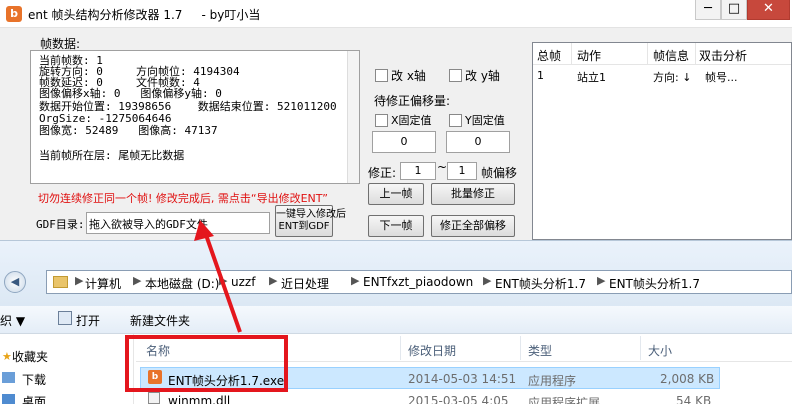 Image resolution: width=792 pixels, height=404 pixels. What do you see at coordinates (222, 282) in the screenshot?
I see `arrow-shaft` at bounding box center [222, 282].